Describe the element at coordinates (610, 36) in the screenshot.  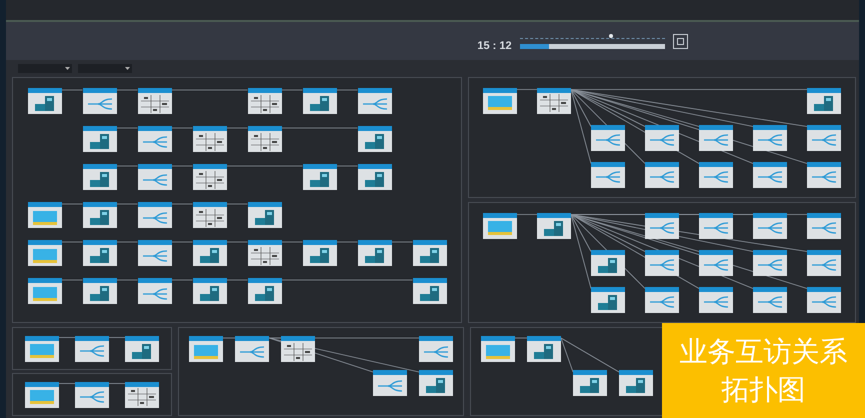
I see `slider-thumb` at that location.